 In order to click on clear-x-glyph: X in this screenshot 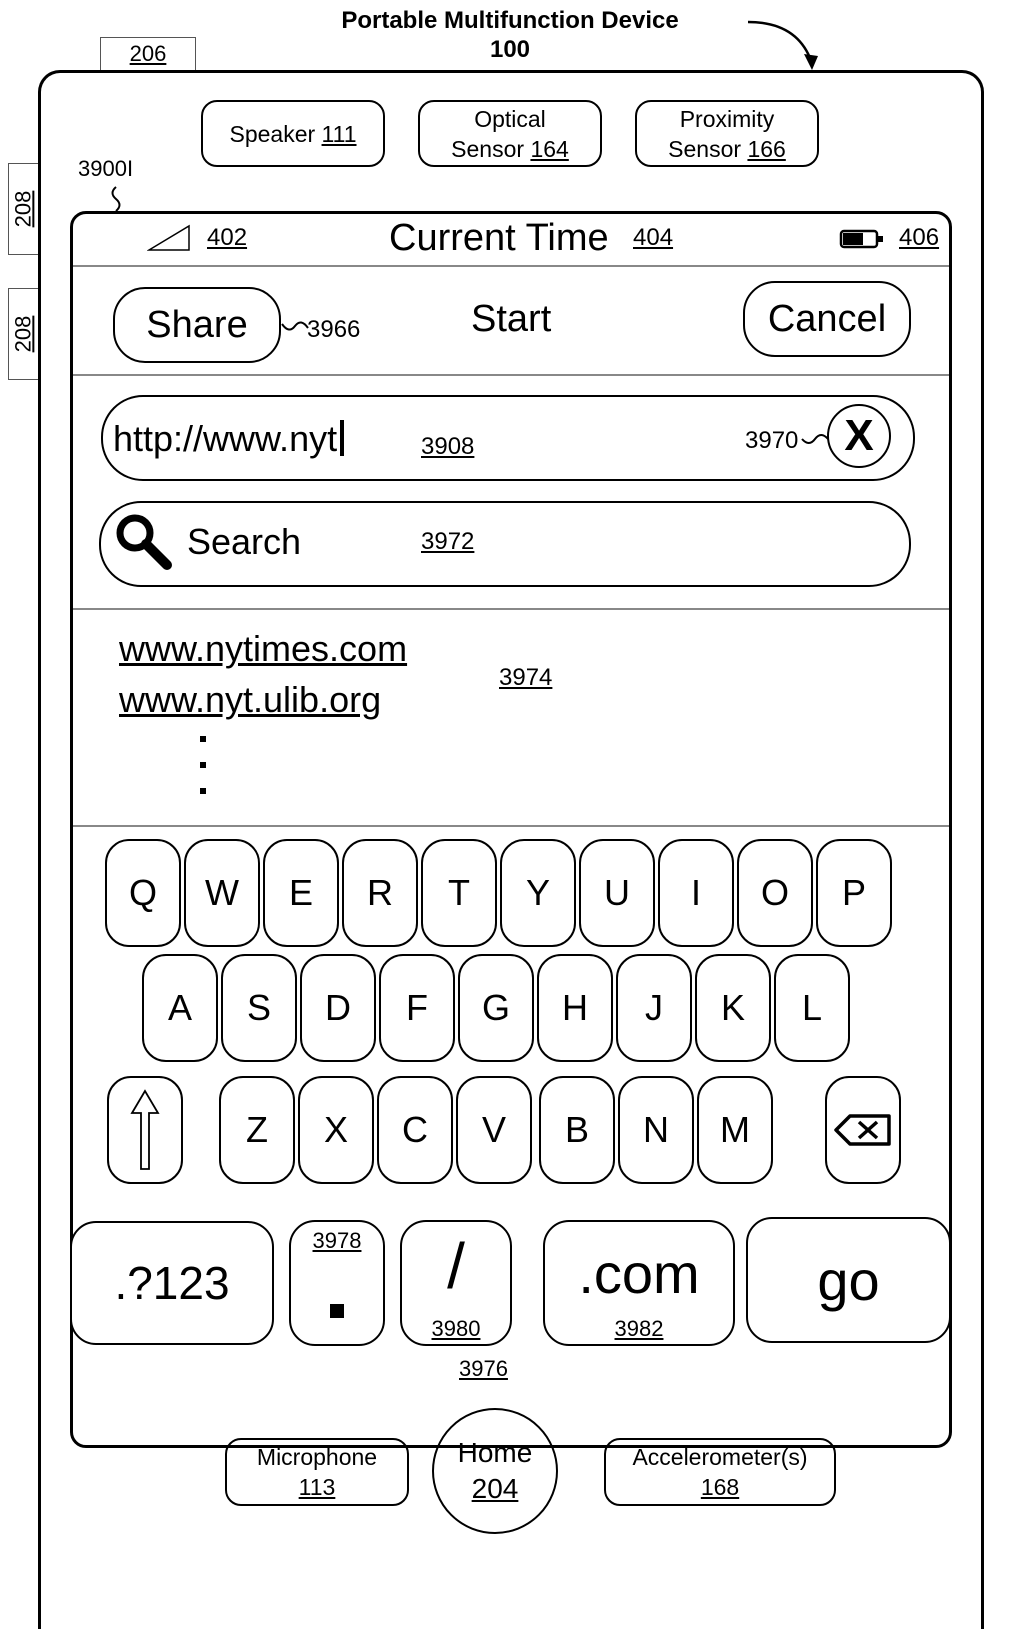, I will do `click(859, 435)`.